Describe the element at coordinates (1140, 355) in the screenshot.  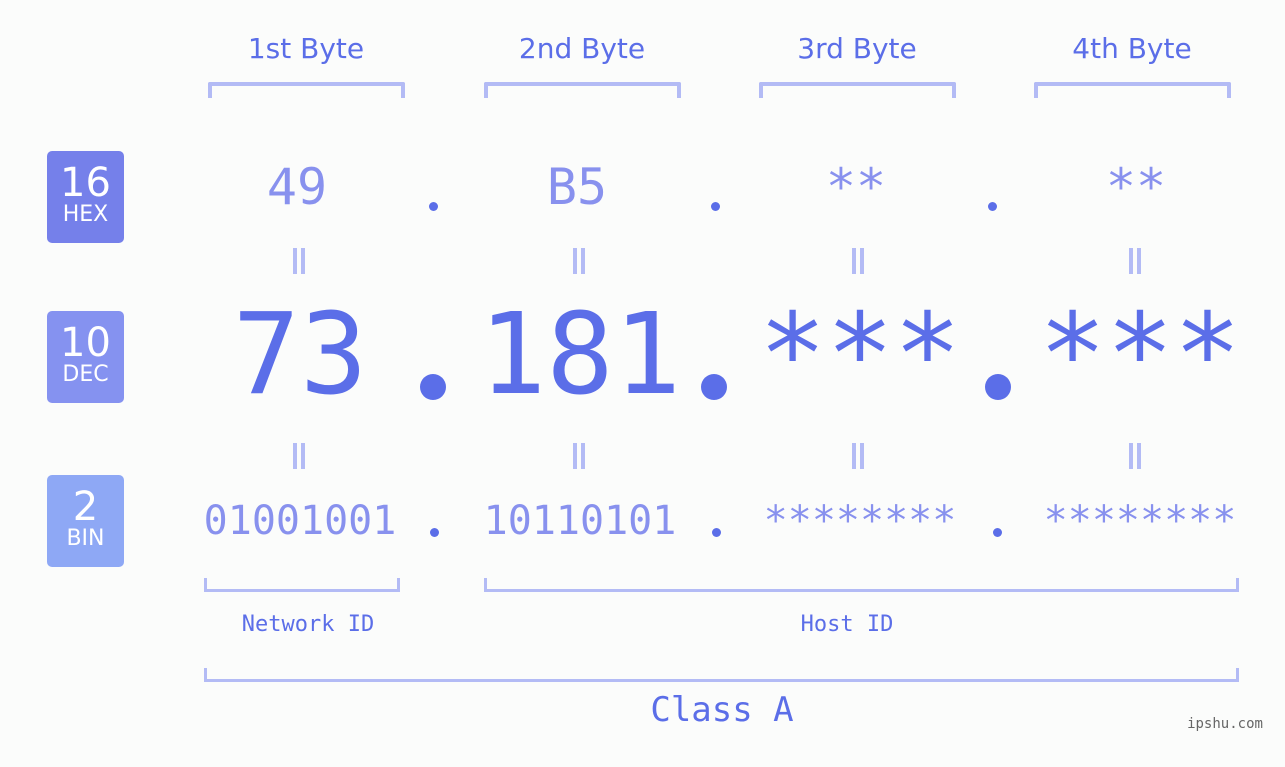
I see `dec-value-4: ***` at that location.